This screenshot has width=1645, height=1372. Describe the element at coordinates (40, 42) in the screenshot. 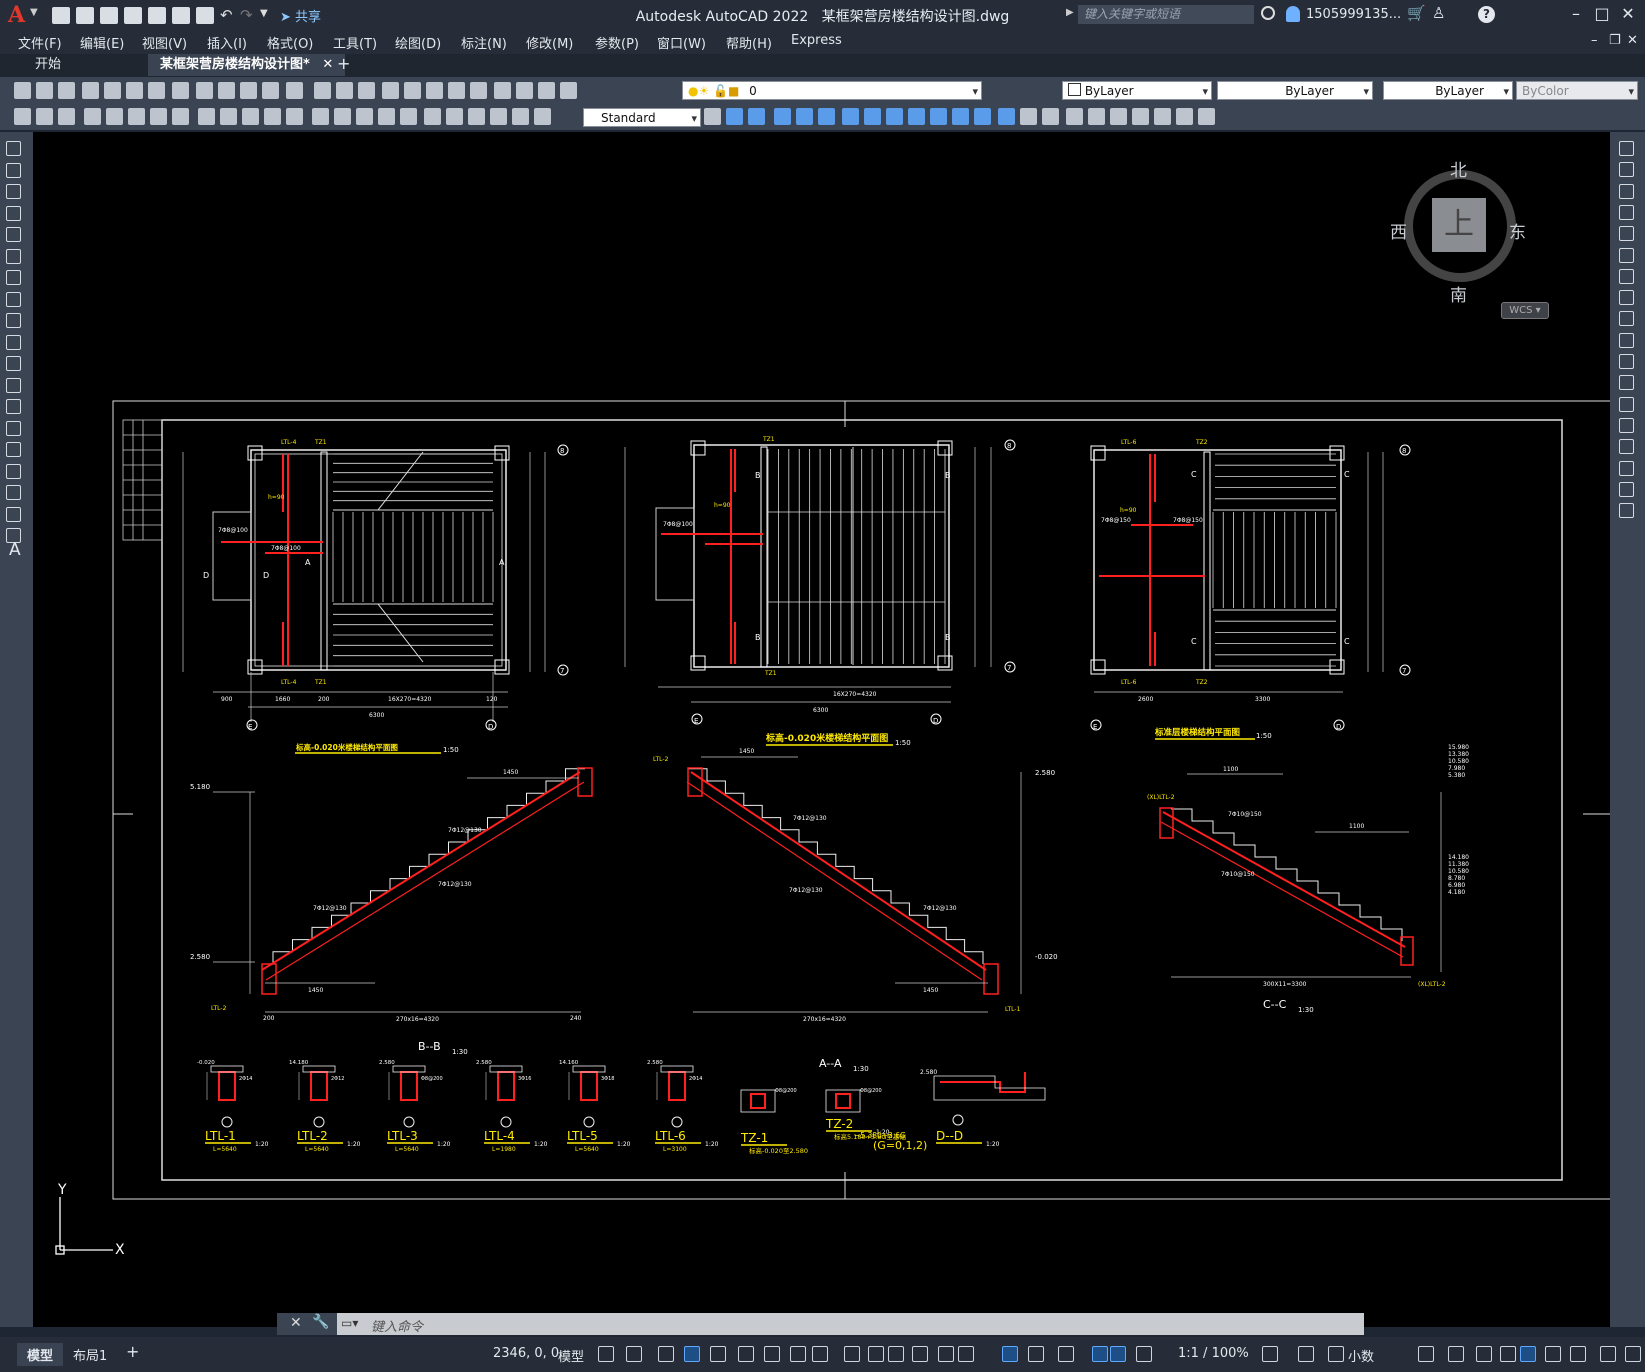

I see `menu-file: 文件(F)` at that location.